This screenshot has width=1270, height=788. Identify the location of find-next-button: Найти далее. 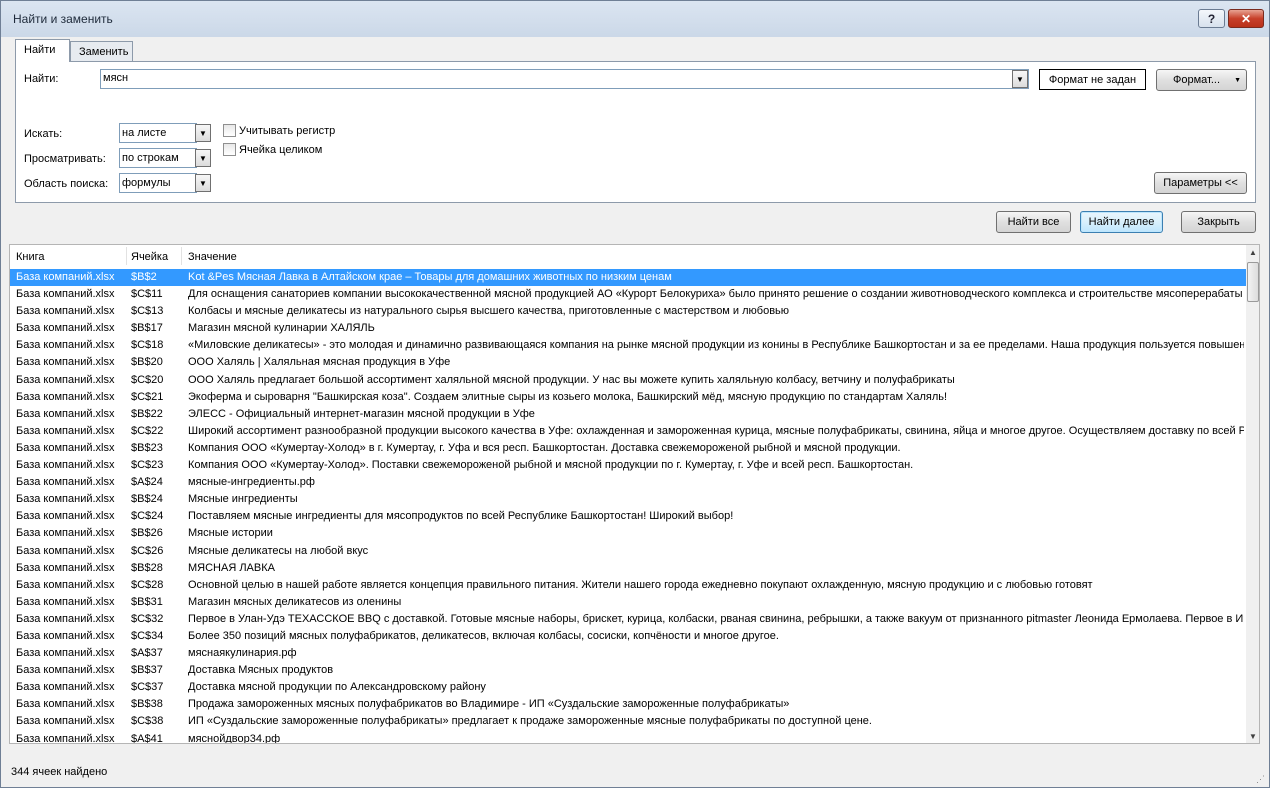
(1121, 222).